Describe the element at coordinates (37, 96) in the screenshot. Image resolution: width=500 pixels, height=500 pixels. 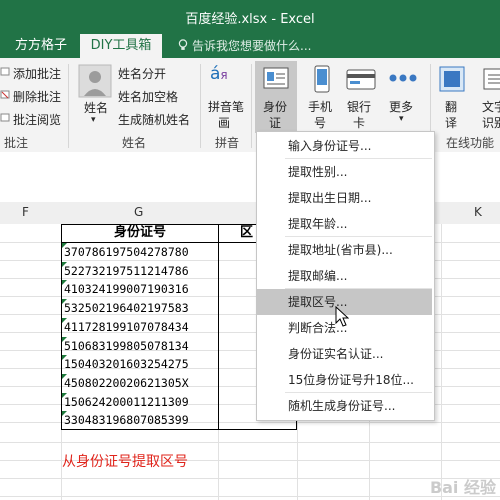
I see `delete-comment-button: 删除批注` at that location.